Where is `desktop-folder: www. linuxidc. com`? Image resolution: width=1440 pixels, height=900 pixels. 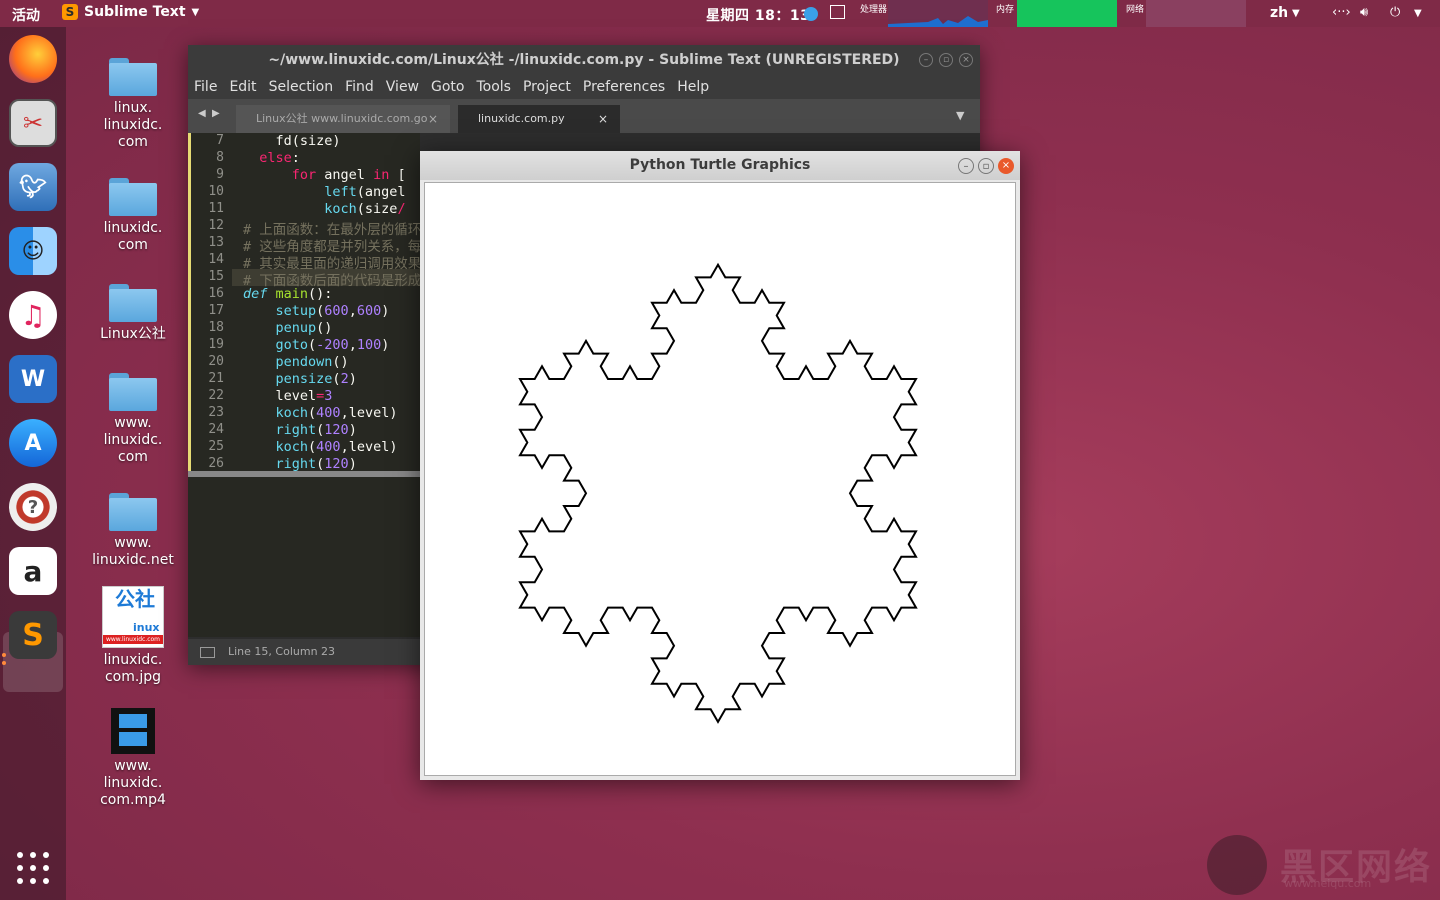 desktop-folder: www. linuxidc. com is located at coordinates (133, 419).